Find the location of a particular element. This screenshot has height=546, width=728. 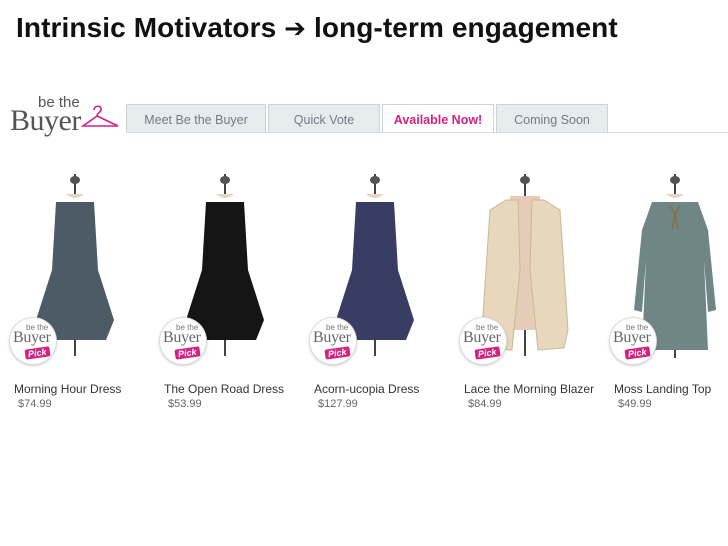

product-name: Moss Landing Top is located at coordinates (662, 389).